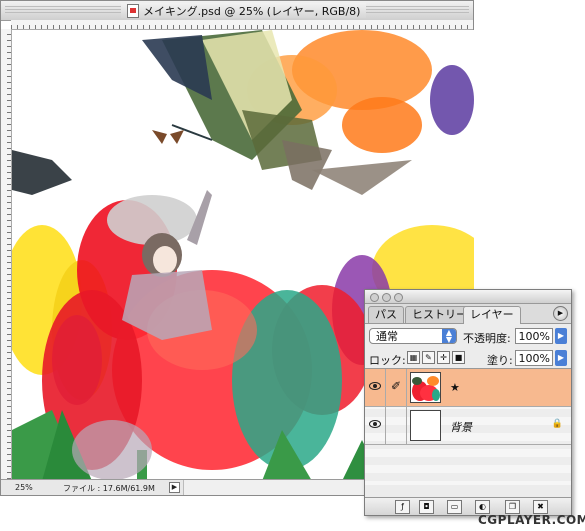 Image resolution: width=585 pixels, height=531 pixels. What do you see at coordinates (374, 297) in the screenshot?
I see `close-icon` at bounding box center [374, 297].